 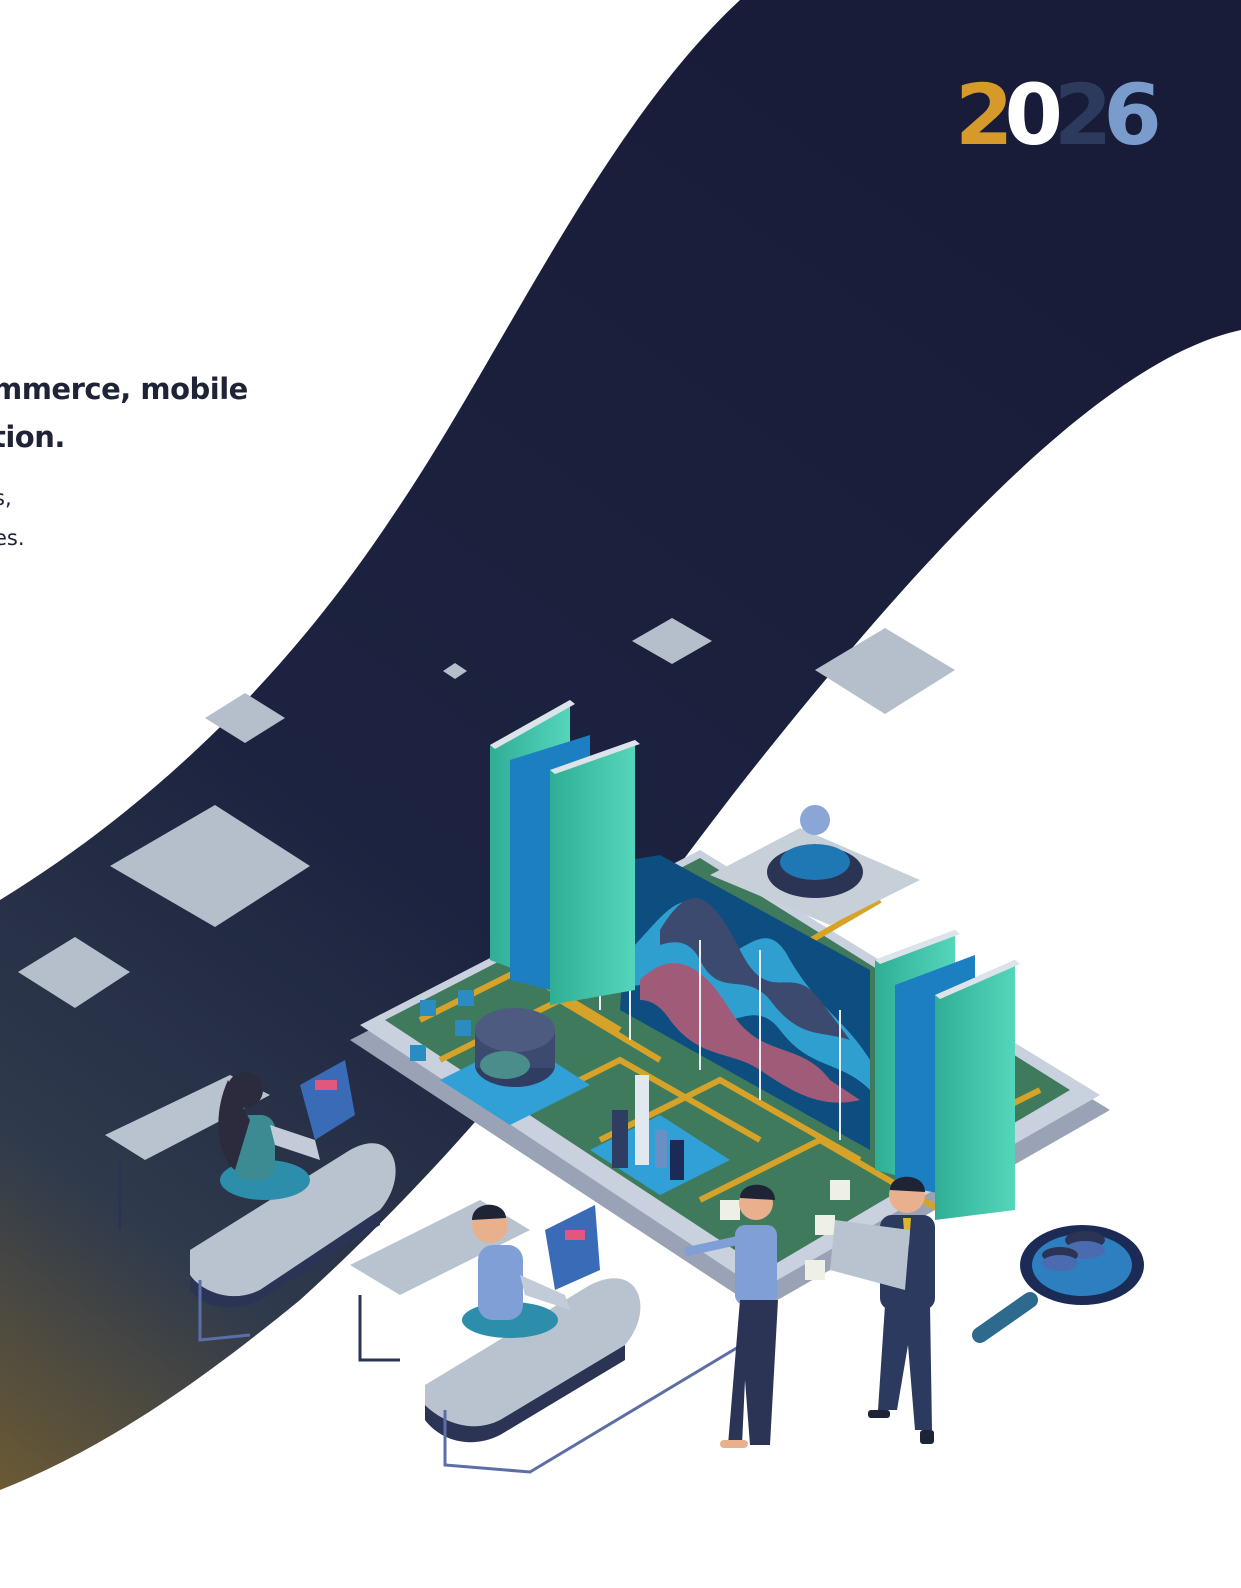 I want to click on server-tower-right, so click(x=947, y=1075).